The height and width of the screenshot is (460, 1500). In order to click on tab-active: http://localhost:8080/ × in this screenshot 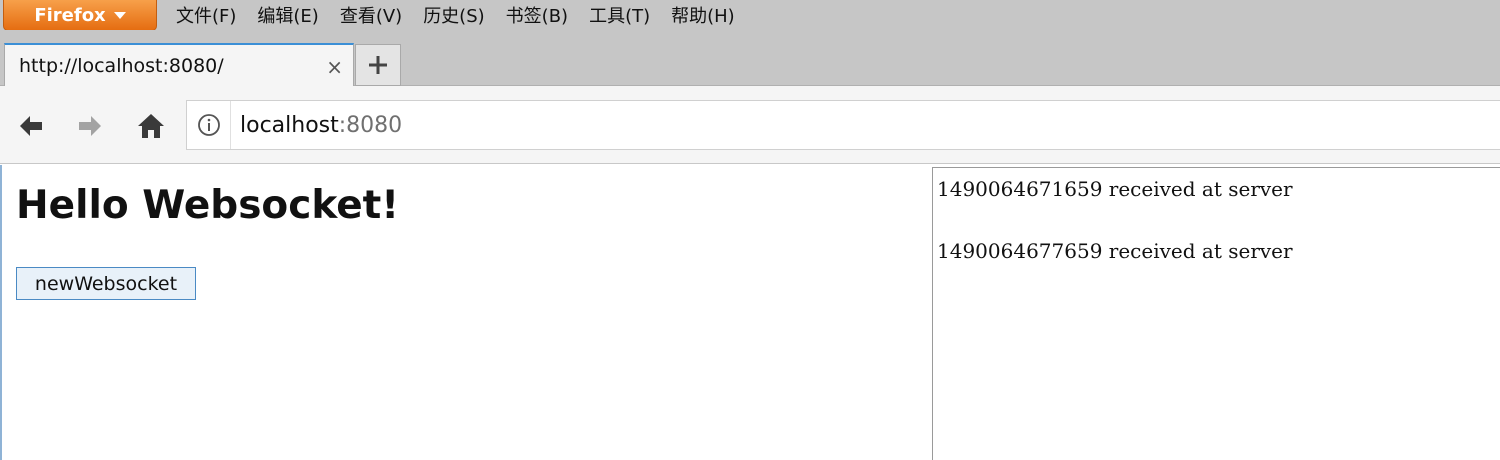, I will do `click(179, 64)`.